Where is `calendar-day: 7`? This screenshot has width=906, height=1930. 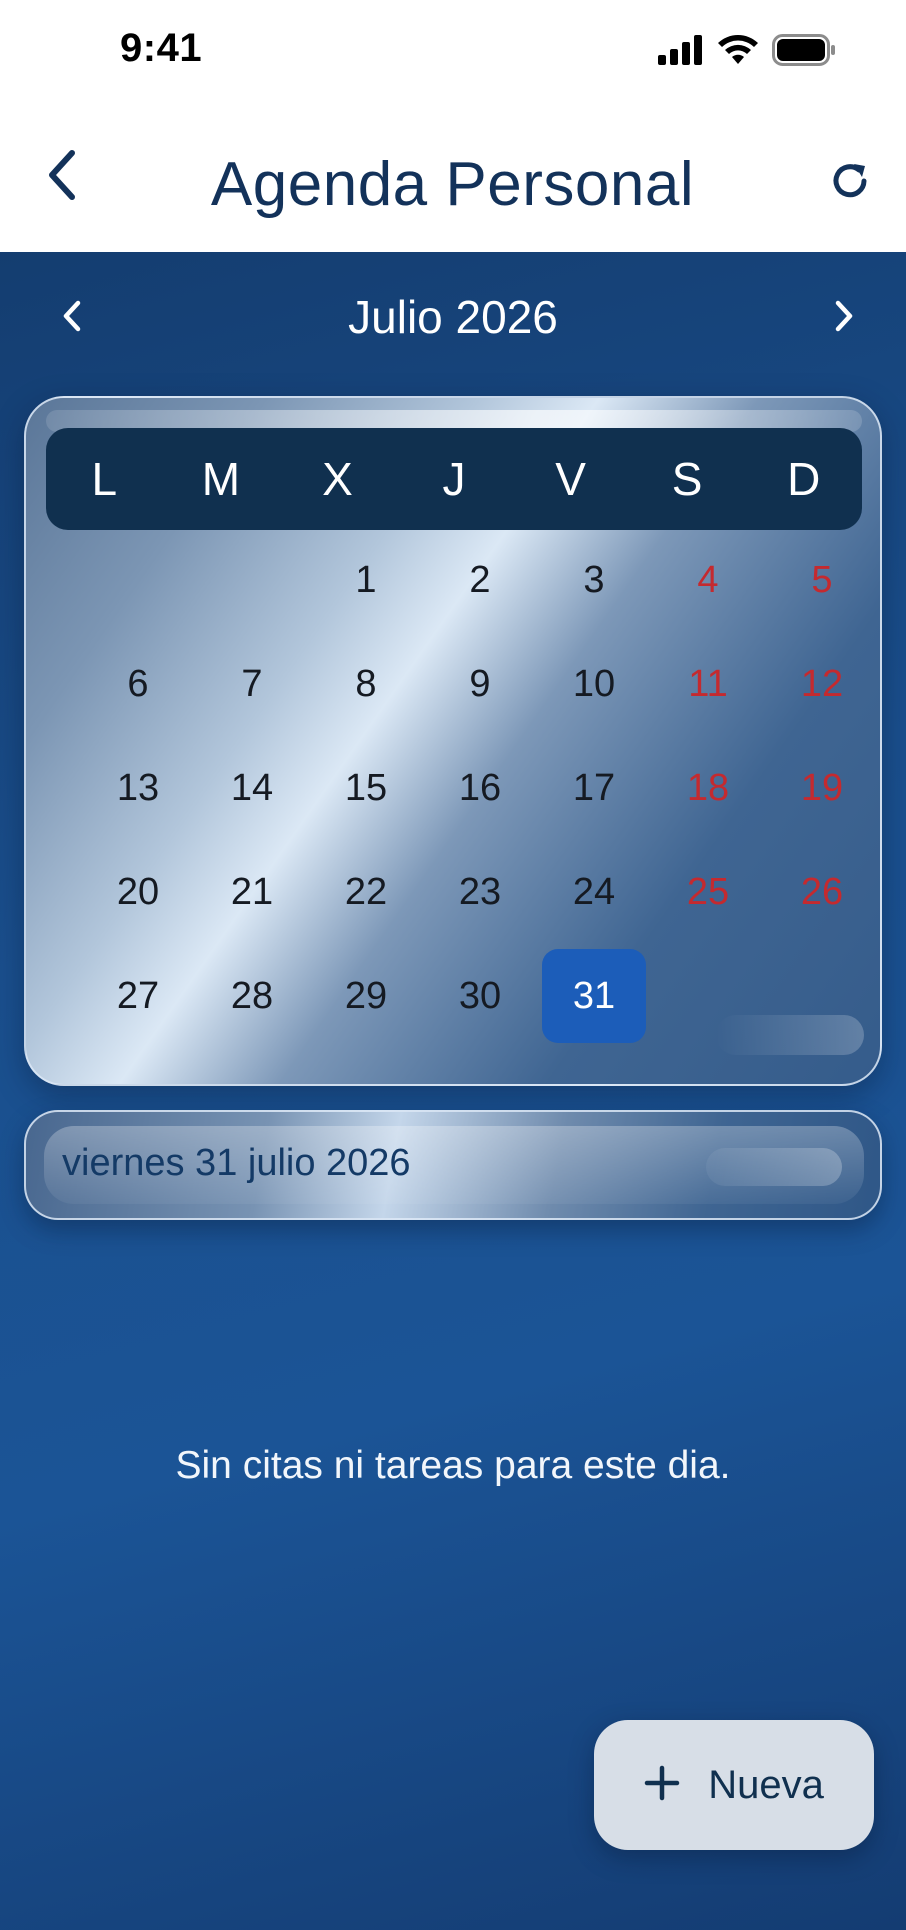 calendar-day: 7 is located at coordinates (252, 684).